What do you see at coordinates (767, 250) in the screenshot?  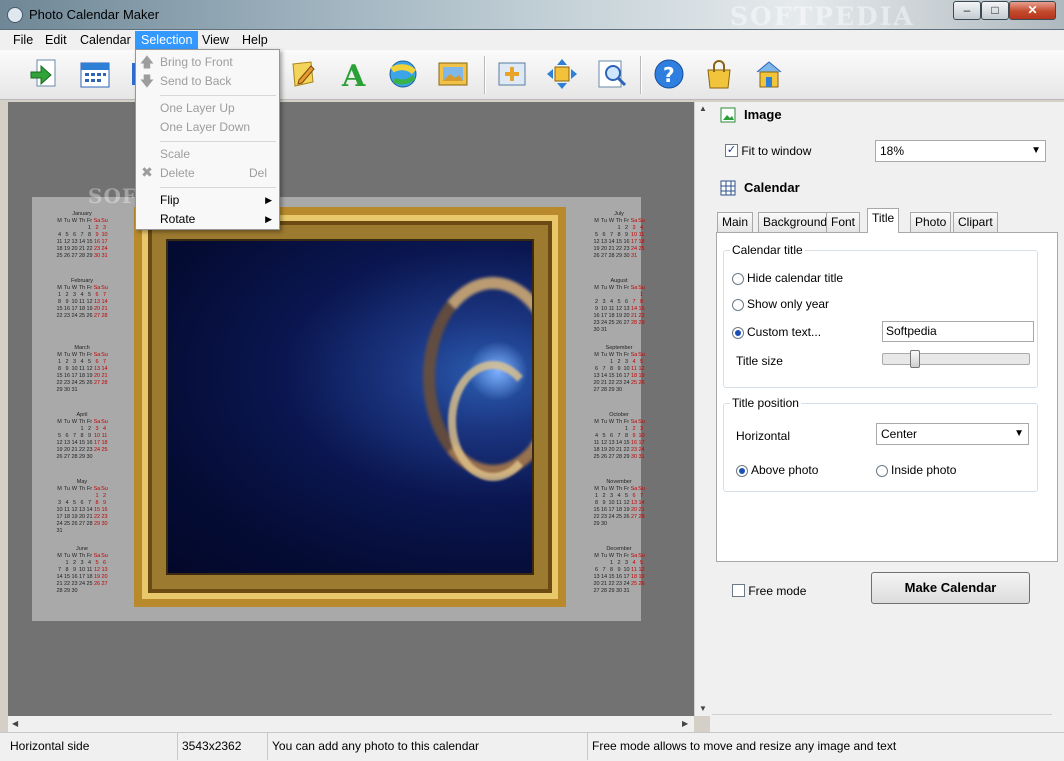 I see `calendar-title-group-label: Calendar title` at bounding box center [767, 250].